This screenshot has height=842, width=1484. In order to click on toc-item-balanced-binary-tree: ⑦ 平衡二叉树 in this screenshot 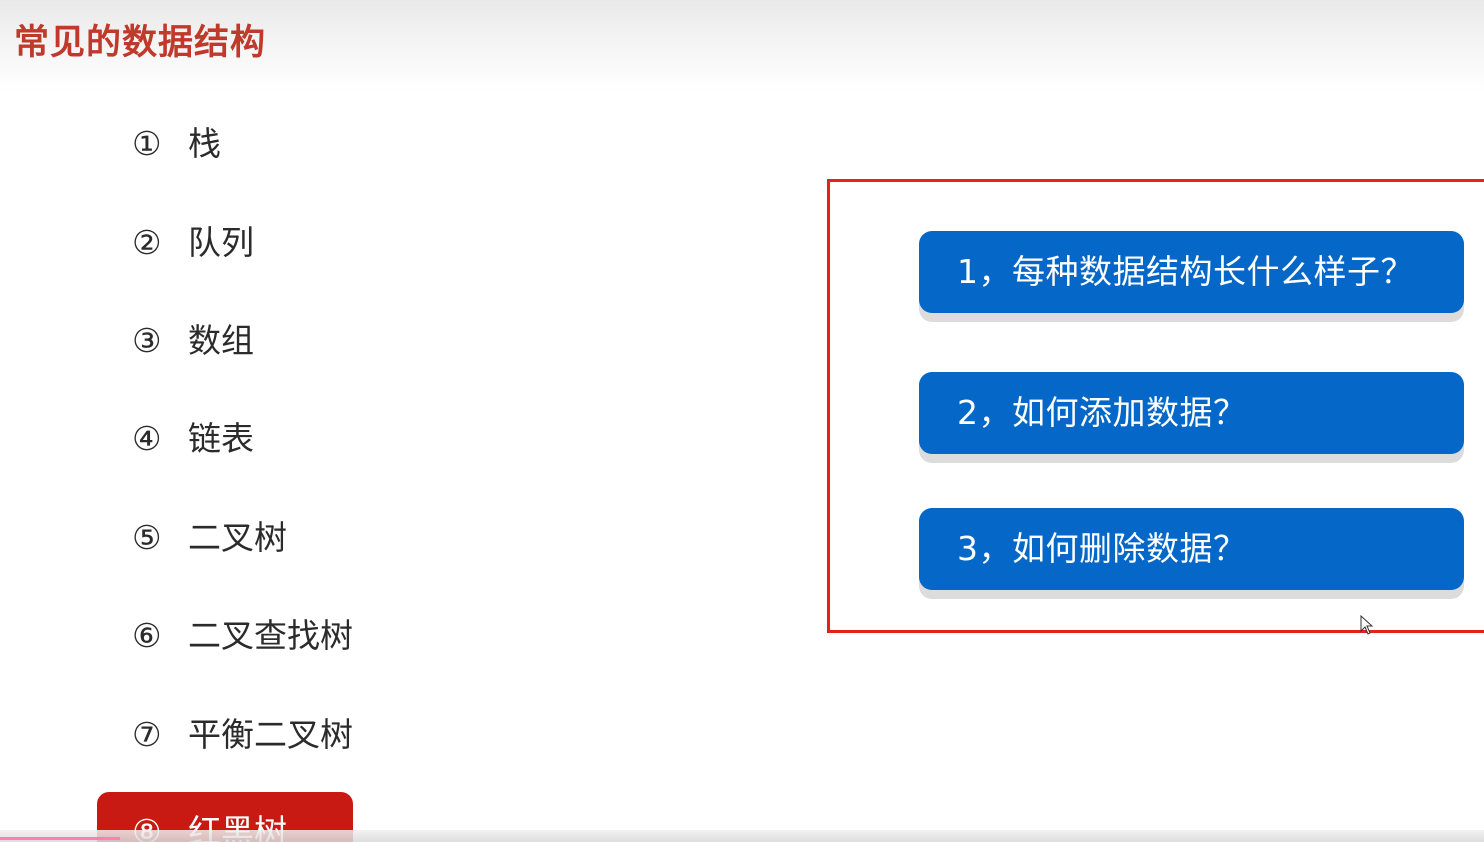, I will do `click(242, 735)`.